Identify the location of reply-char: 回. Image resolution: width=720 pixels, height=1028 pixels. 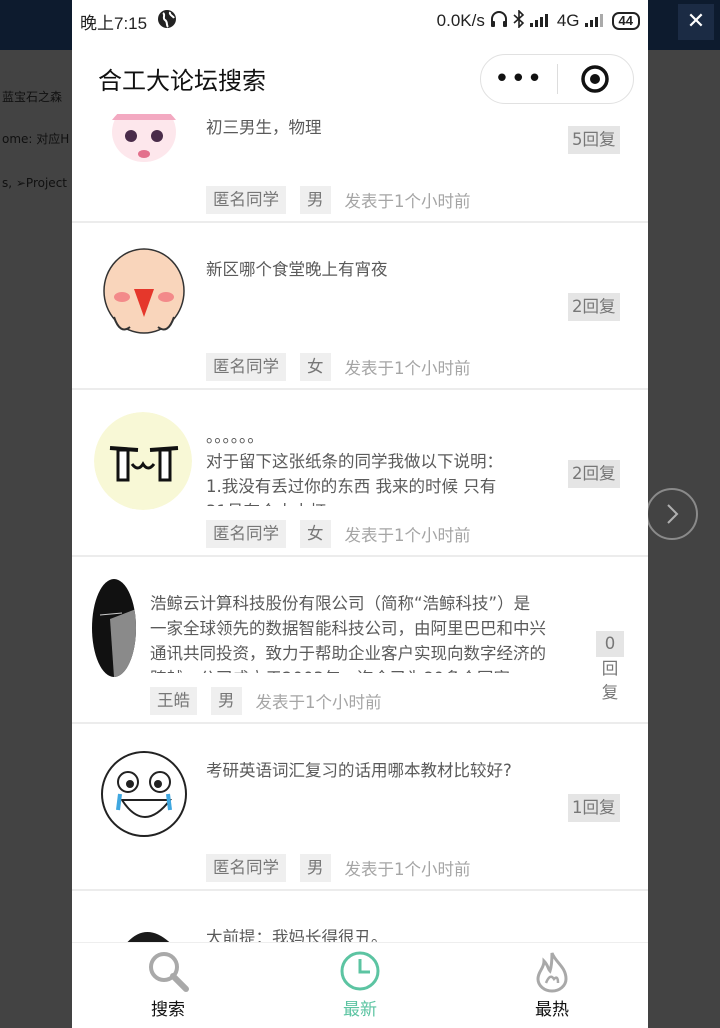
(610, 668).